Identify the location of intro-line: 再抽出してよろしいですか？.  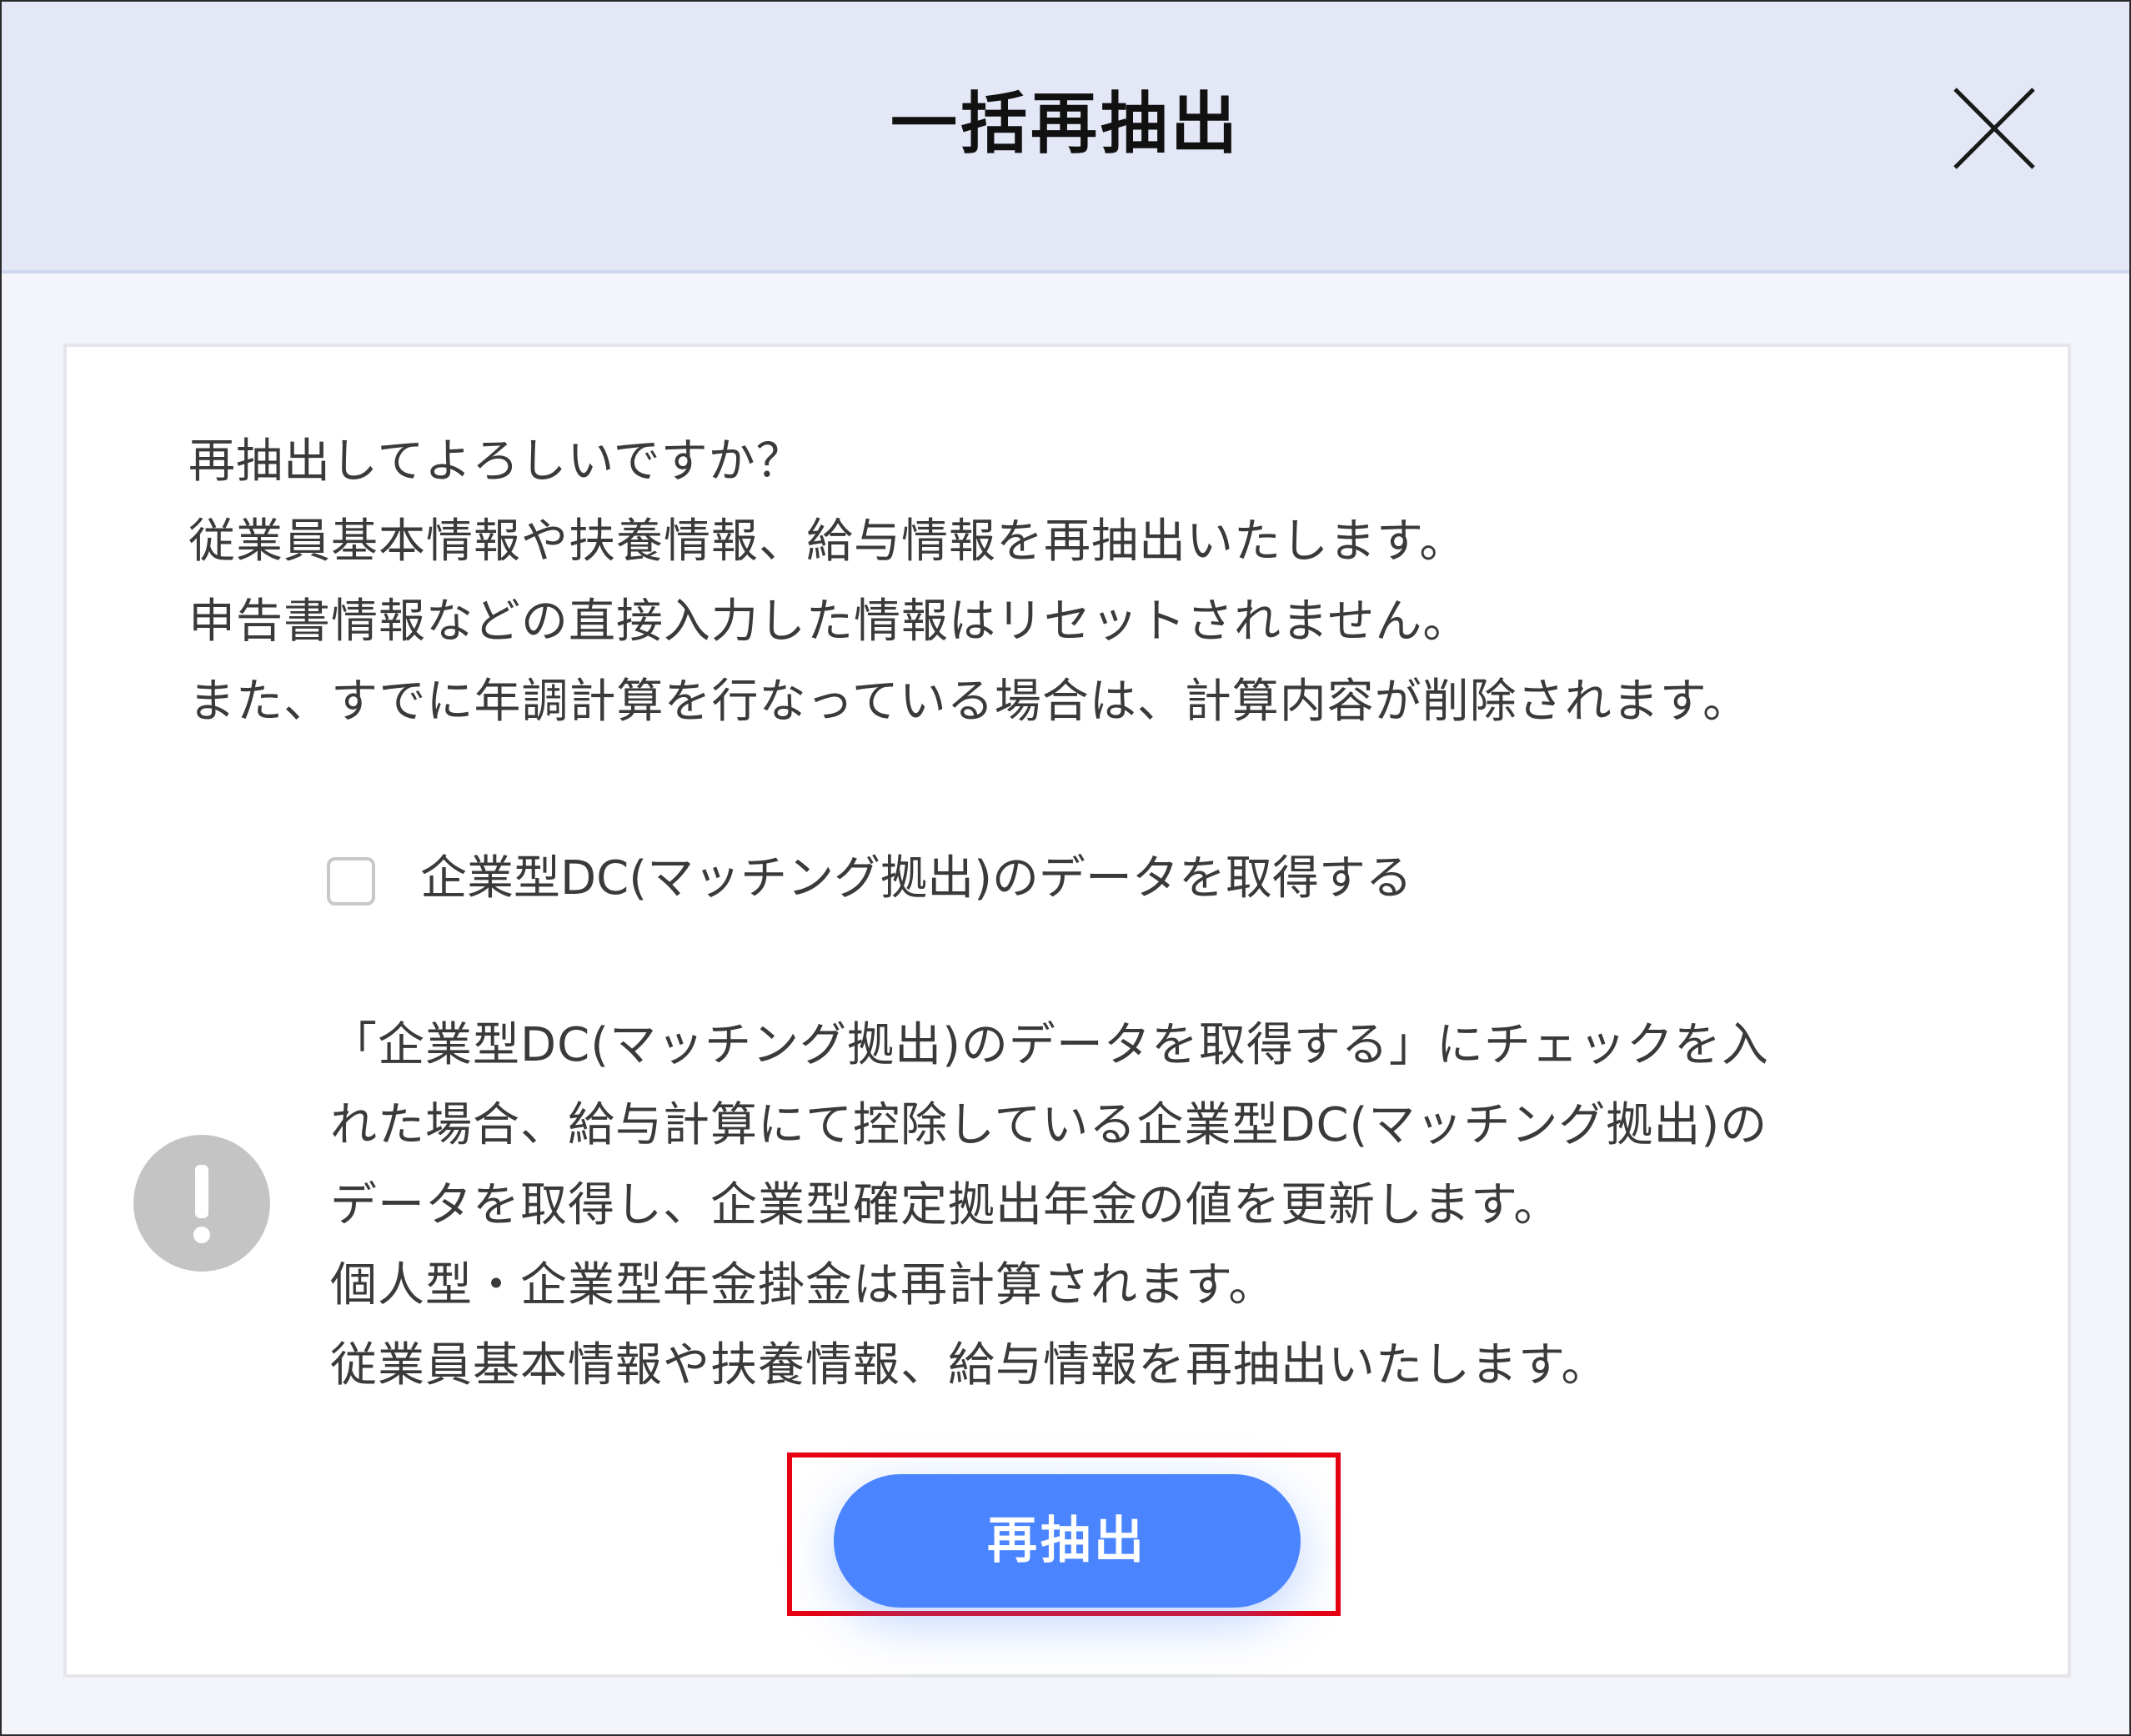
(496, 462).